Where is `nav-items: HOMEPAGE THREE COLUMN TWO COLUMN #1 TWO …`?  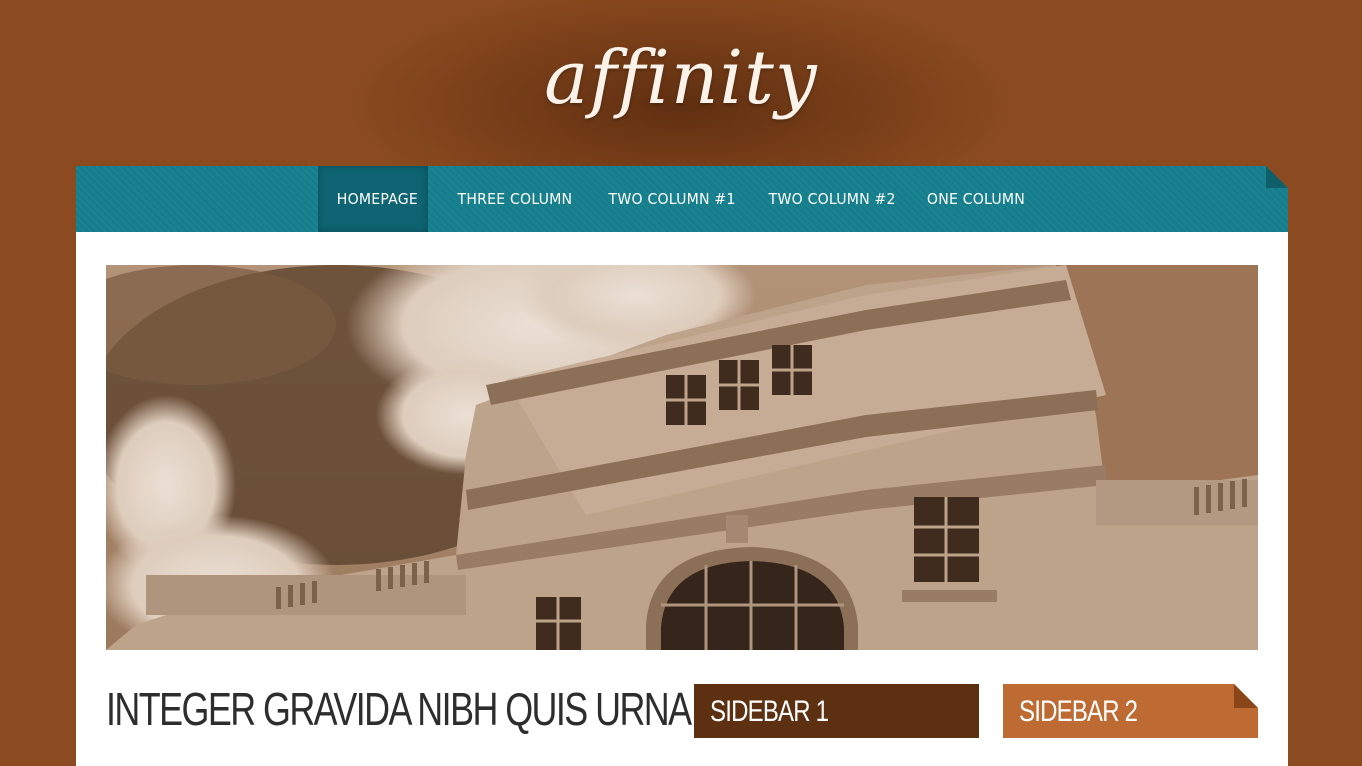
nav-items: HOMEPAGE THREE COLUMN TWO COLUMN #1 TWO … is located at coordinates (684, 199).